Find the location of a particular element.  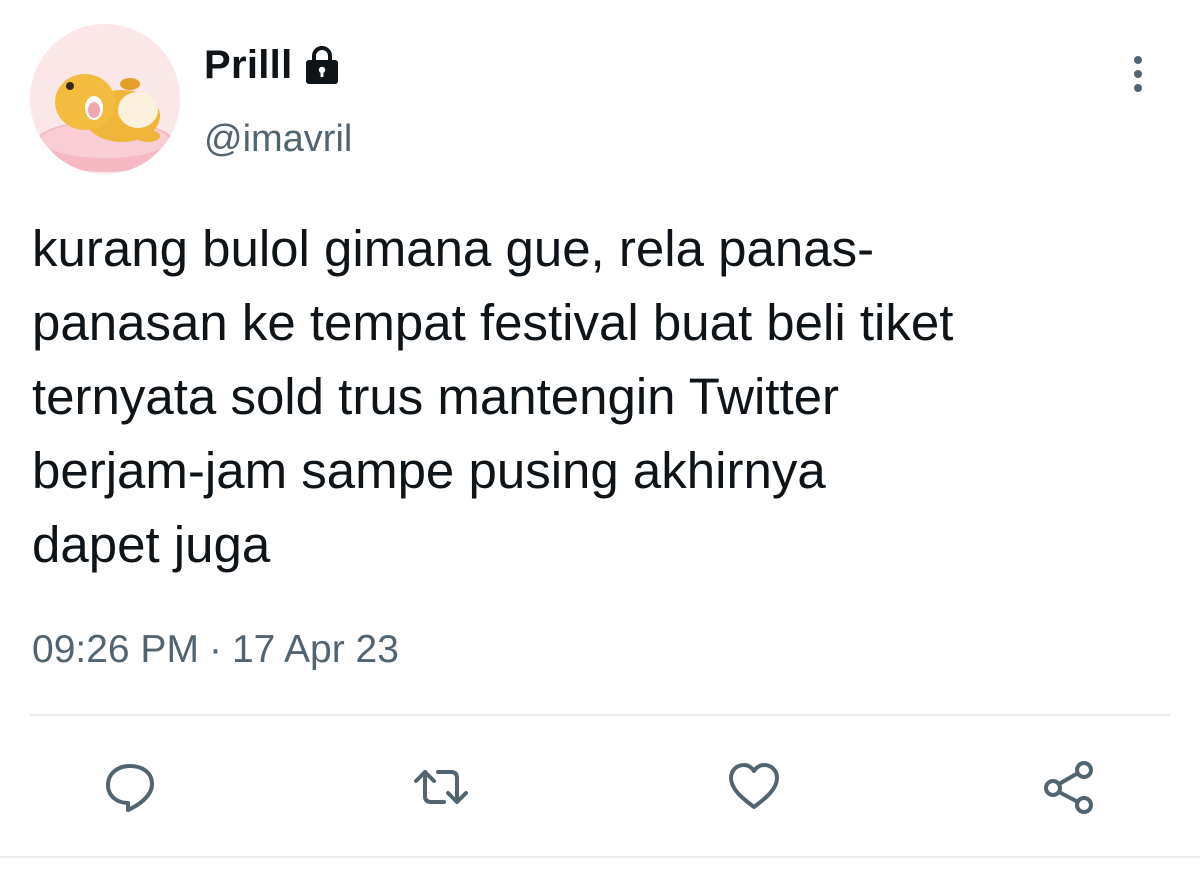

tweet-text-line: berjam-jam sampe pusing akhirnya is located at coordinates (429, 470).